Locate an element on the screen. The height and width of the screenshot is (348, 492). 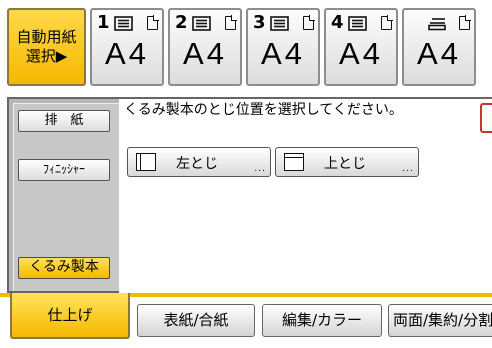
finishing-side-menu: 排 紙 ﾌｨﾆｯｼｬｰ くるみ製本 is located at coordinates (63, 195).